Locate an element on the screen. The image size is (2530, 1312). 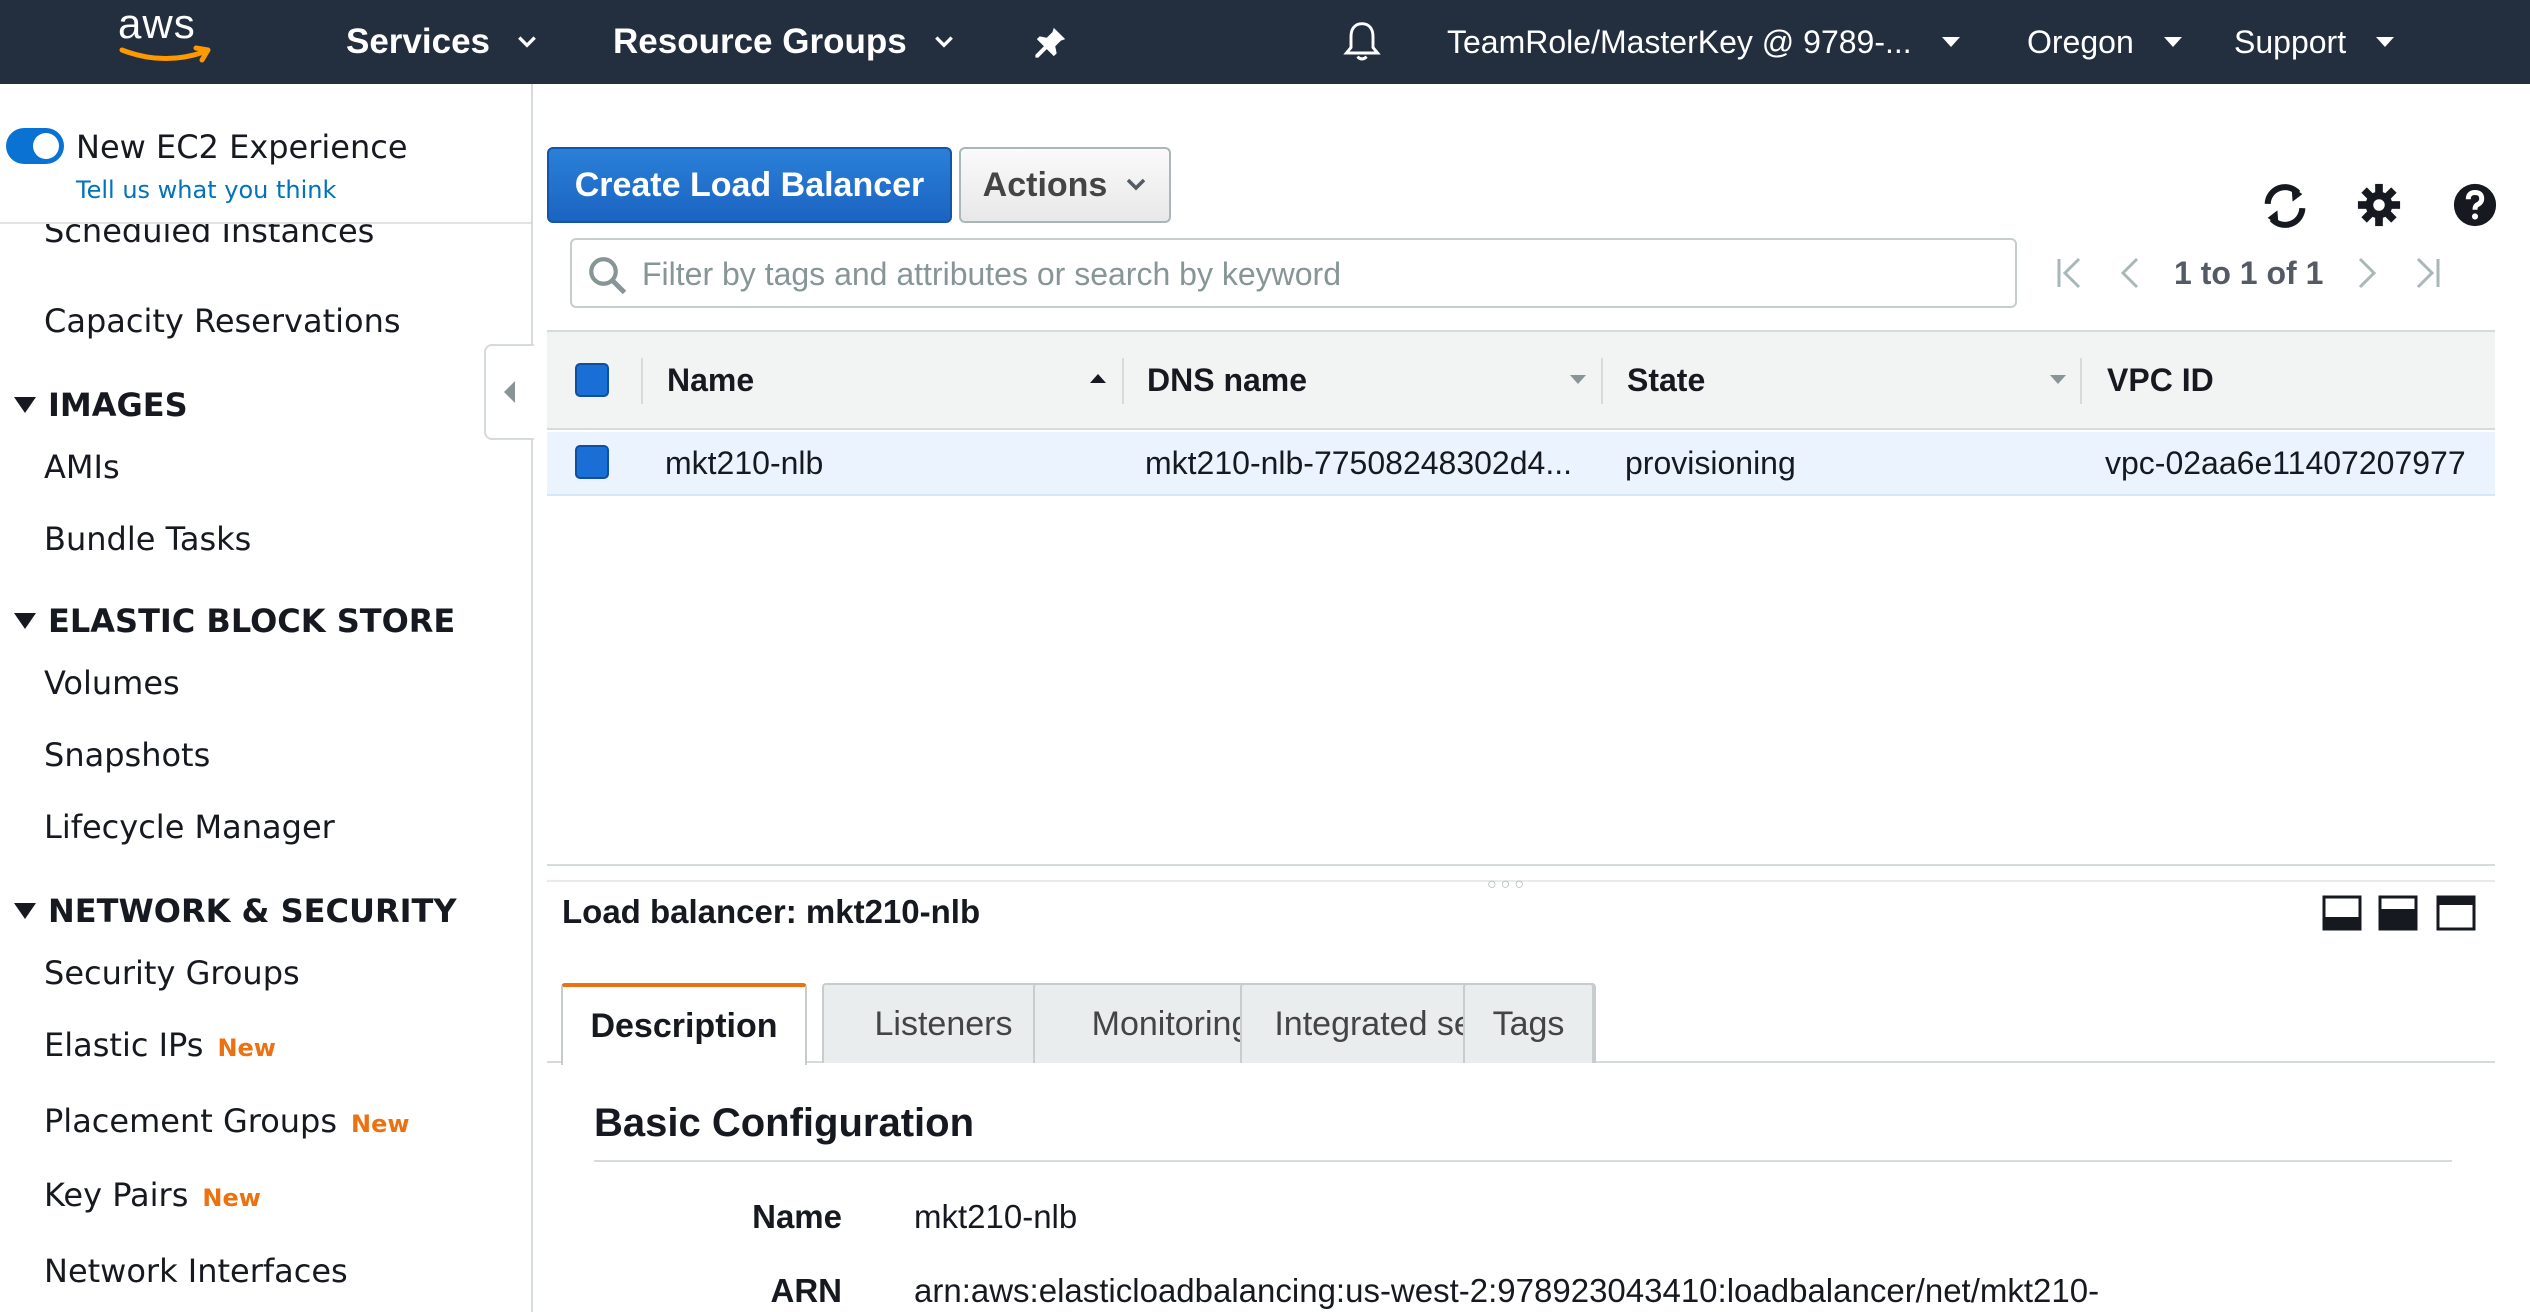
column-header-state: State is located at coordinates (1847, 380).